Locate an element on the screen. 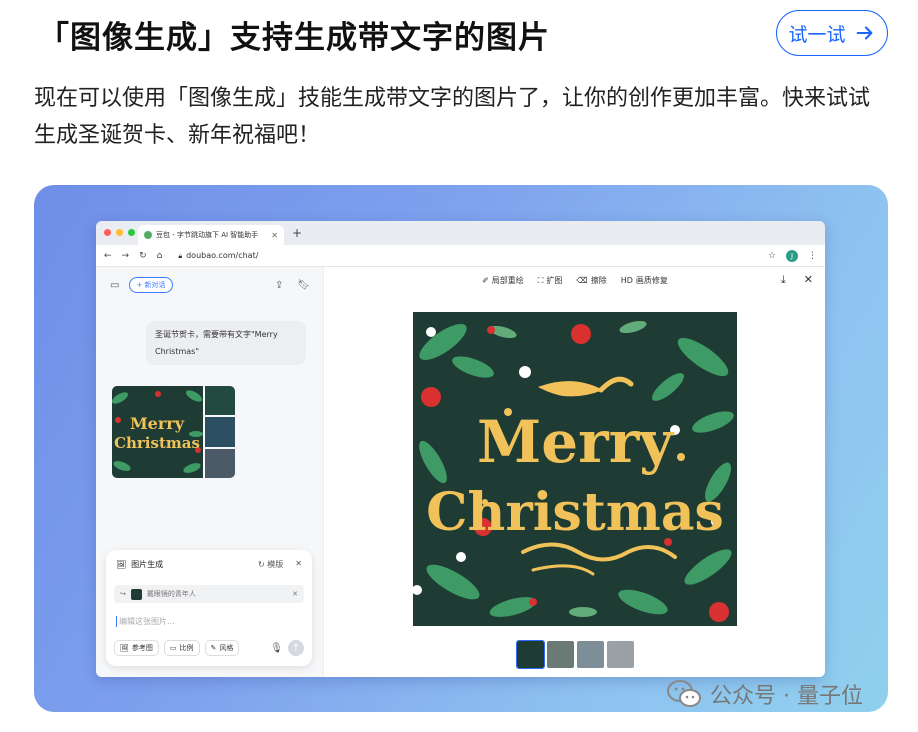  thumb-text-merry: Merry is located at coordinates (157, 423).